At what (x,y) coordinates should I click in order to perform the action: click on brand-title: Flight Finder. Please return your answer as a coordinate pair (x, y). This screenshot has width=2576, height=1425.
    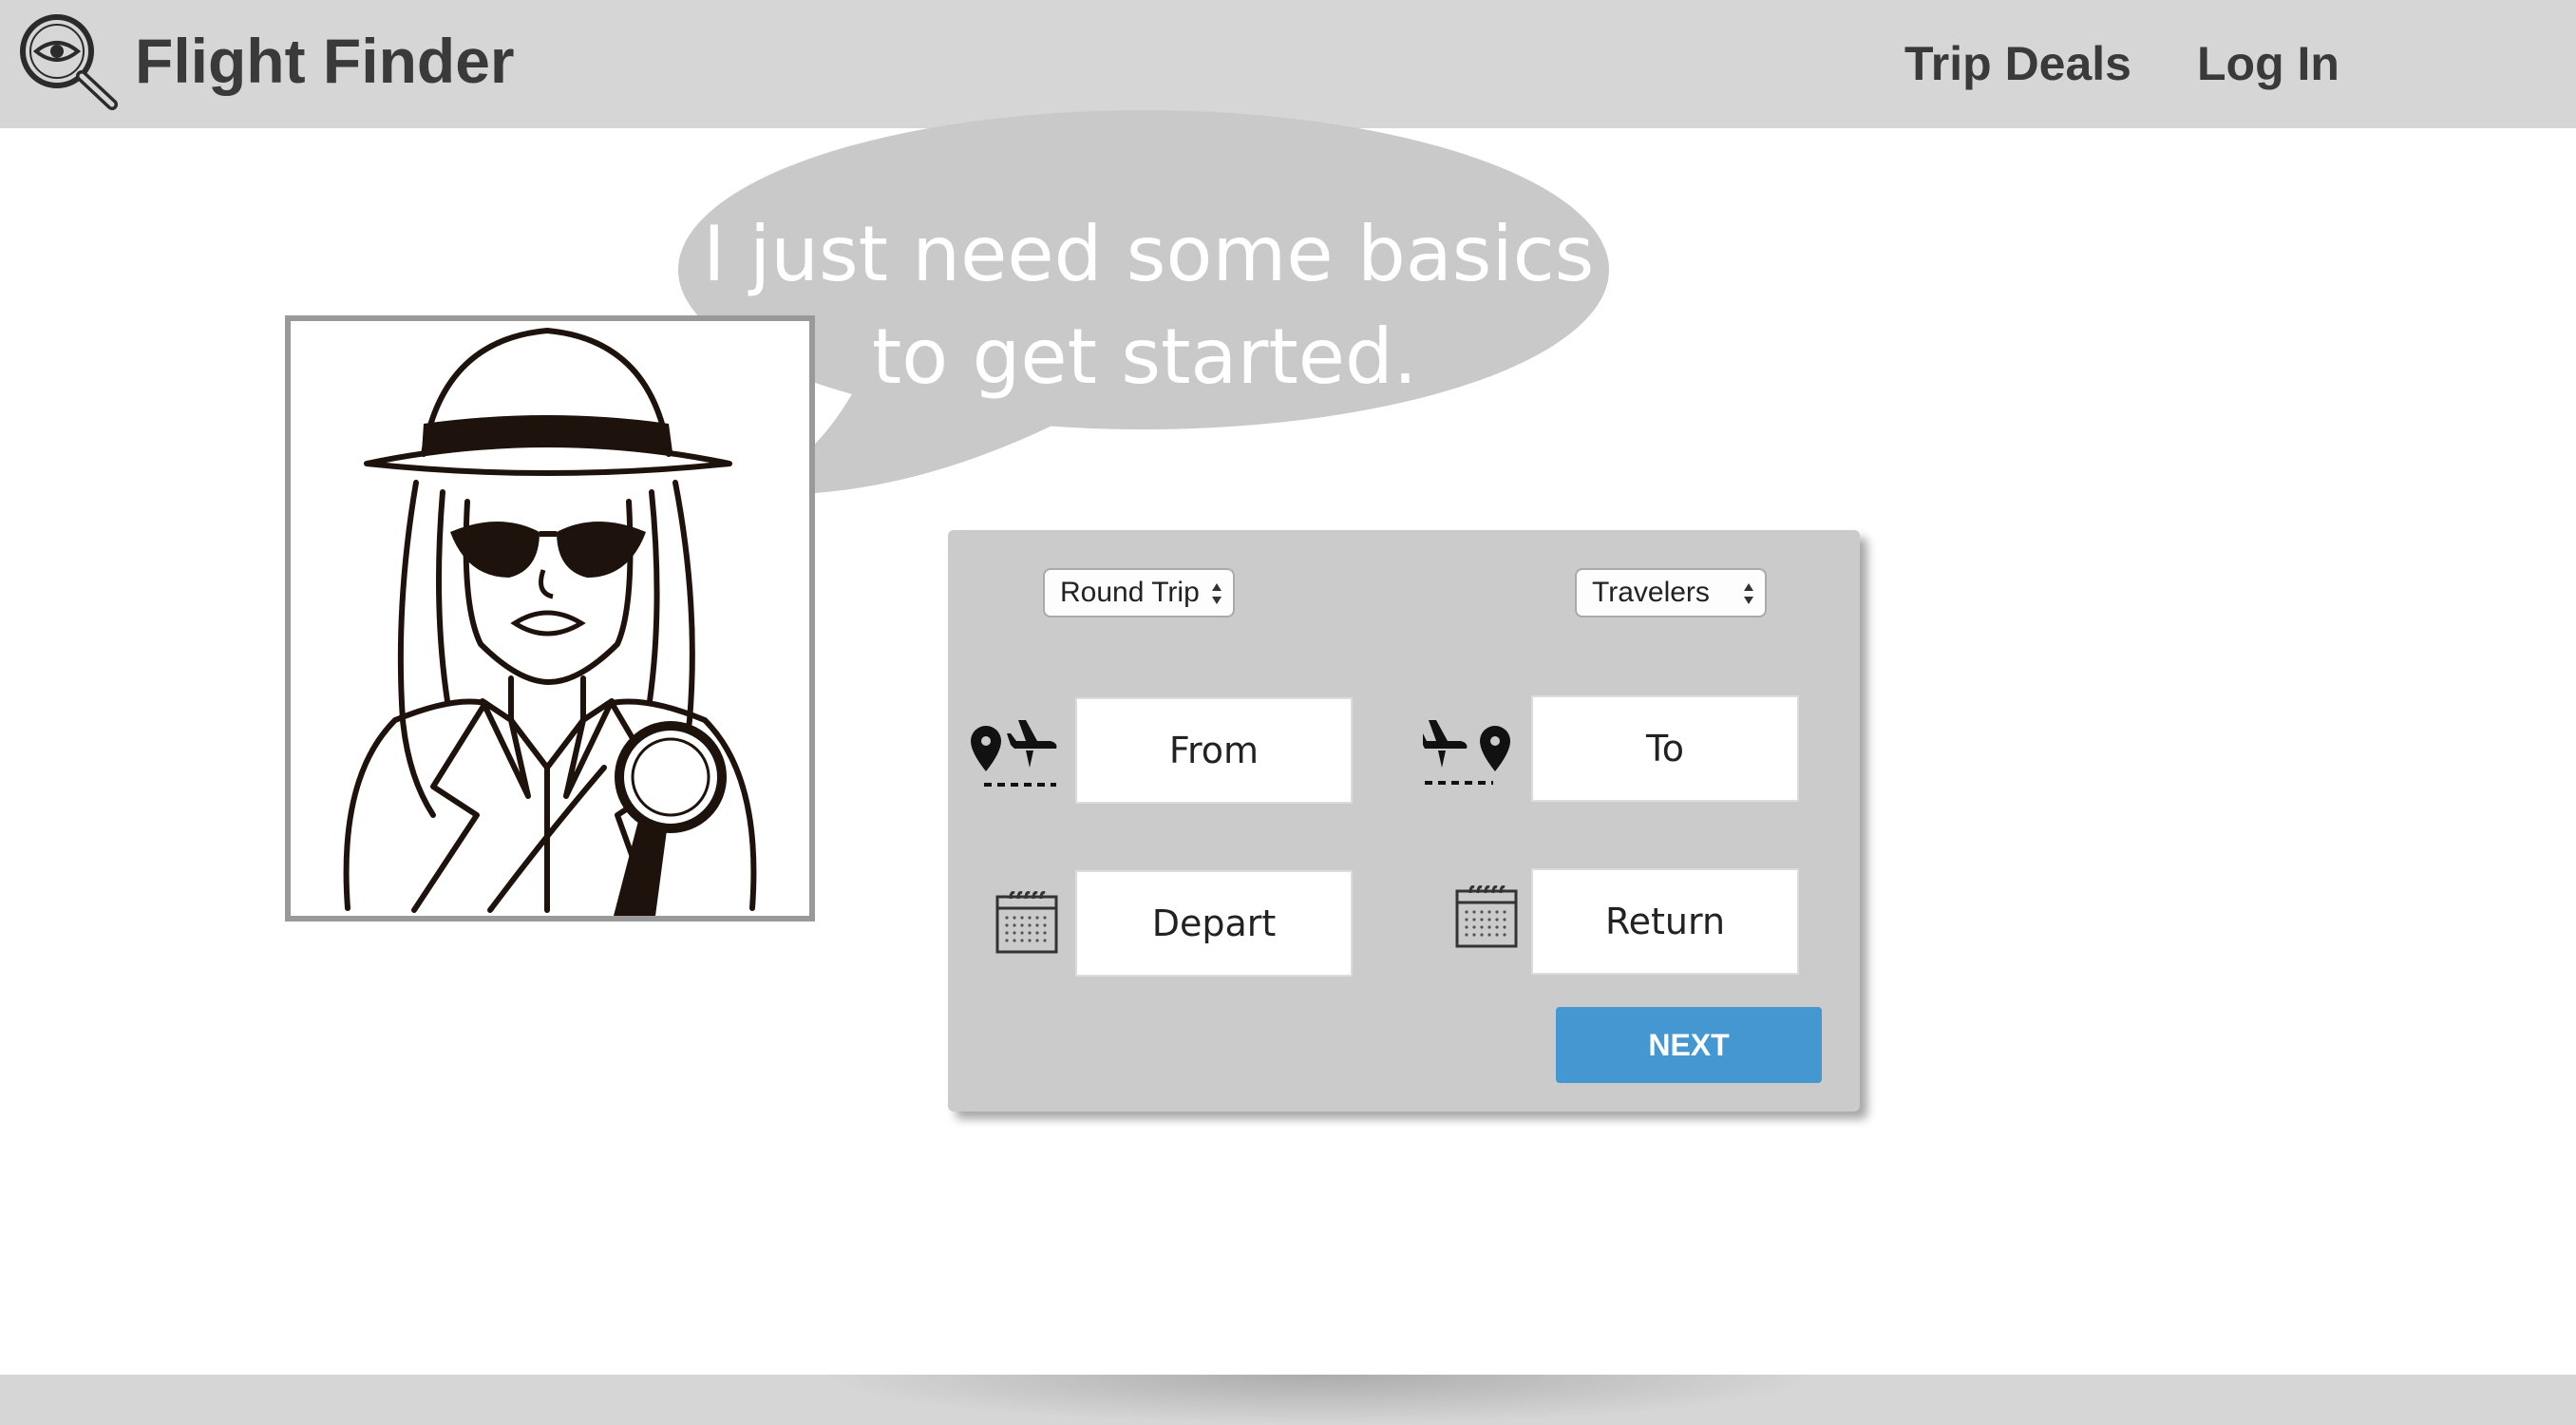
    Looking at the image, I should click on (325, 61).